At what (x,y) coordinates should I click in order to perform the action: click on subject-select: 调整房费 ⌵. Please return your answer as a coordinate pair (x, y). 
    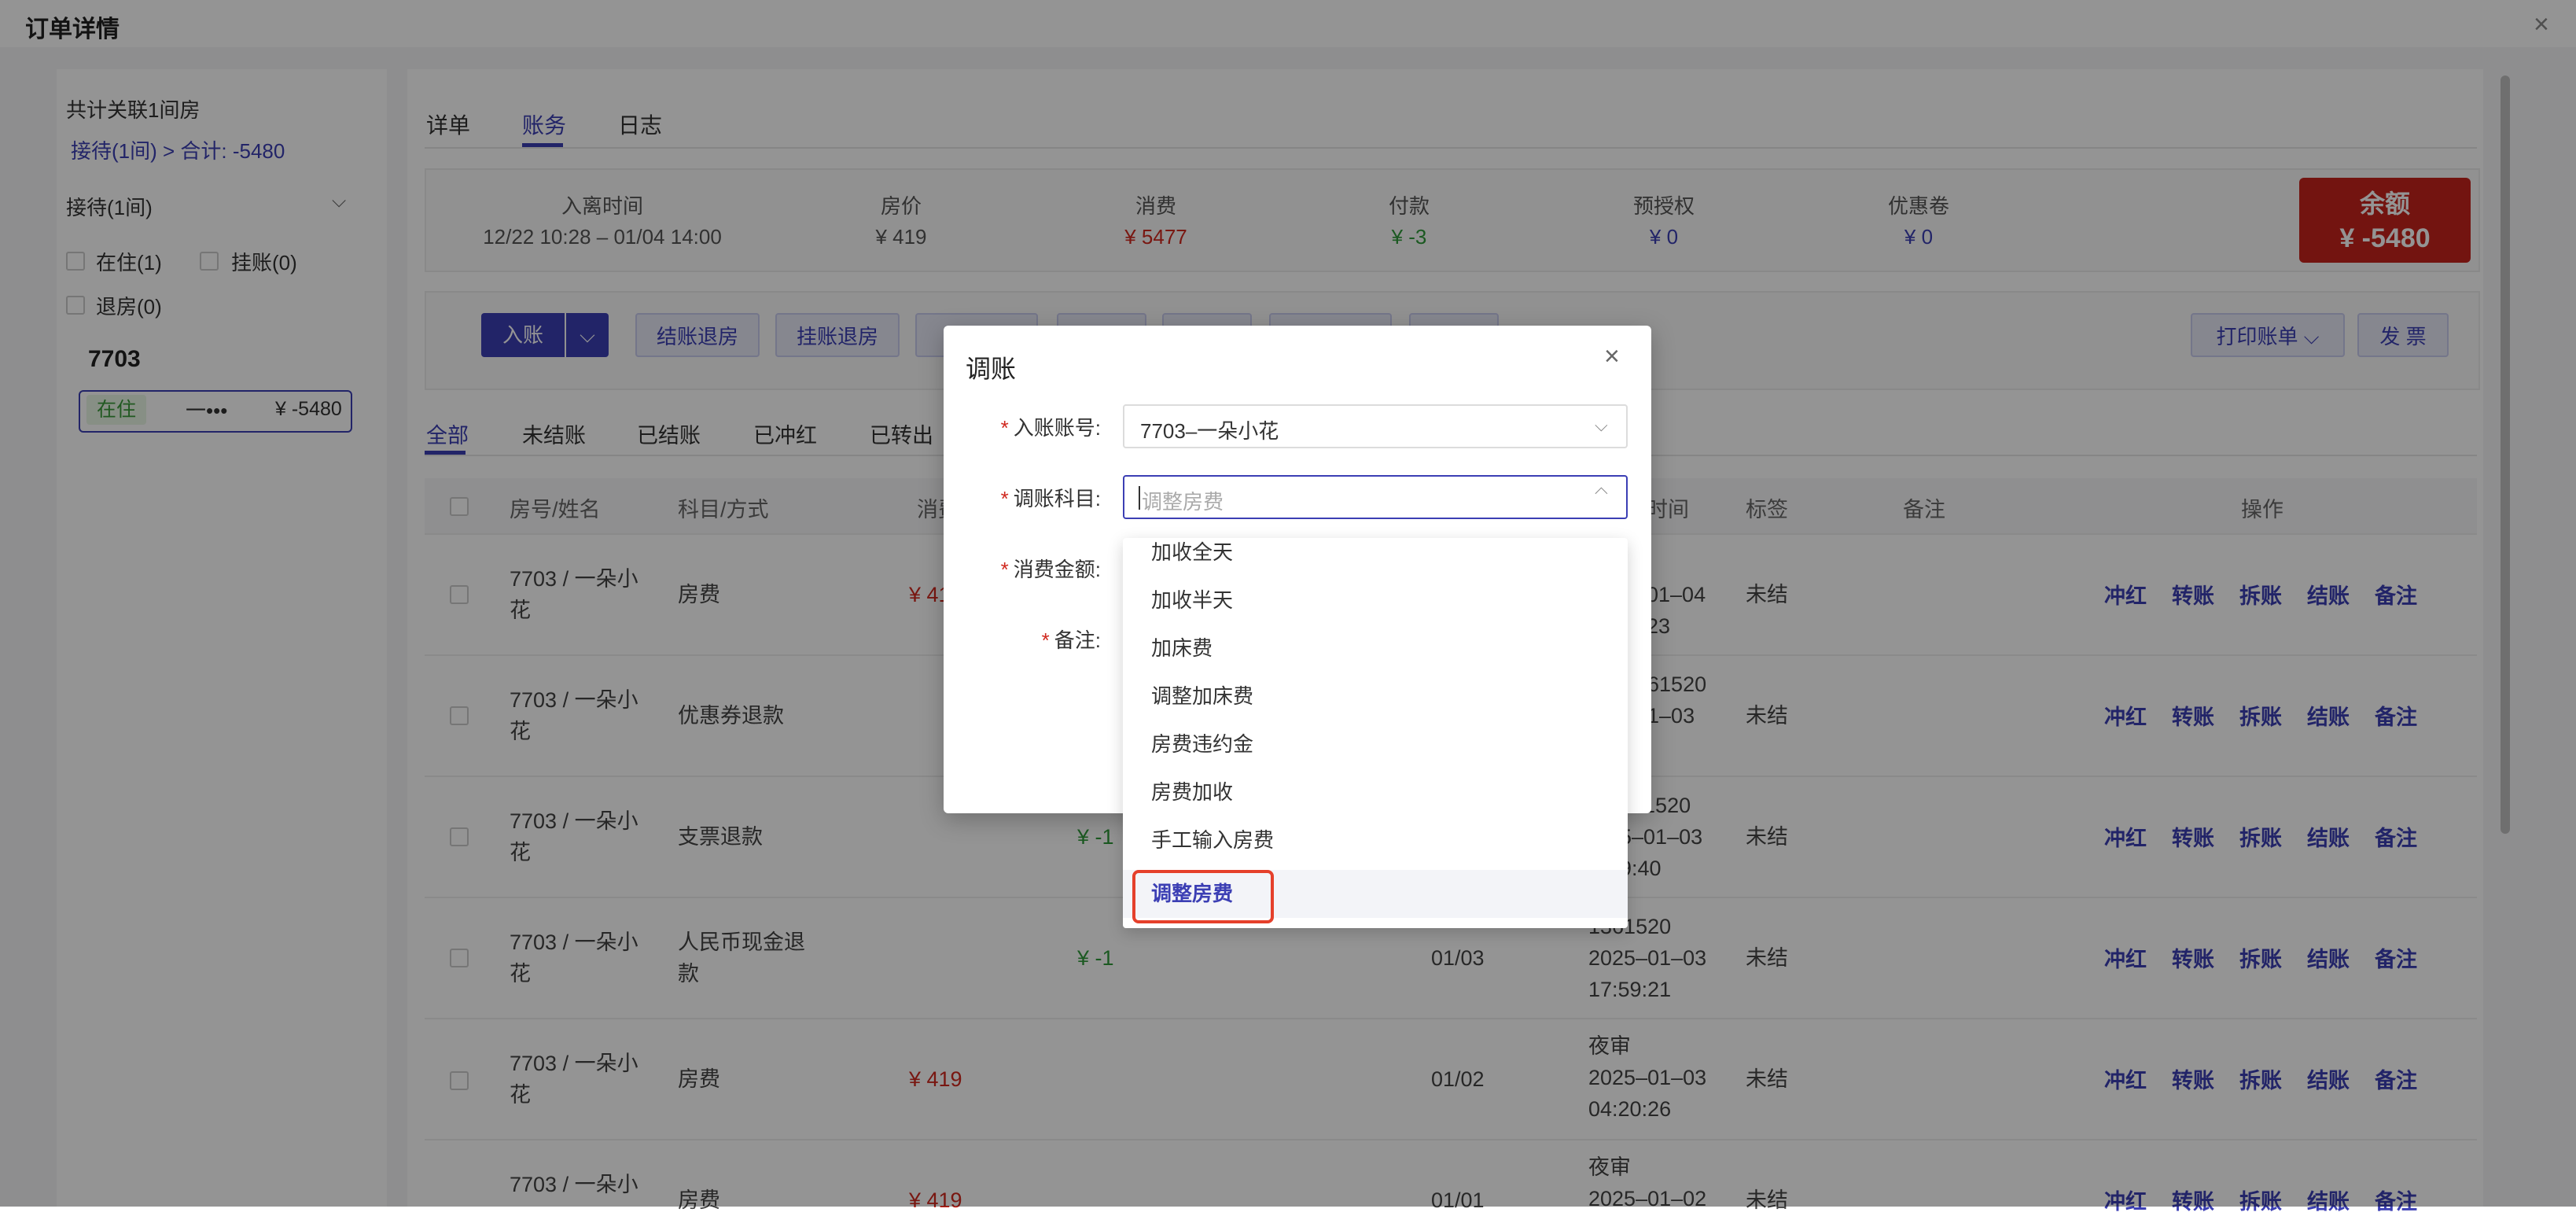
    Looking at the image, I should click on (1375, 497).